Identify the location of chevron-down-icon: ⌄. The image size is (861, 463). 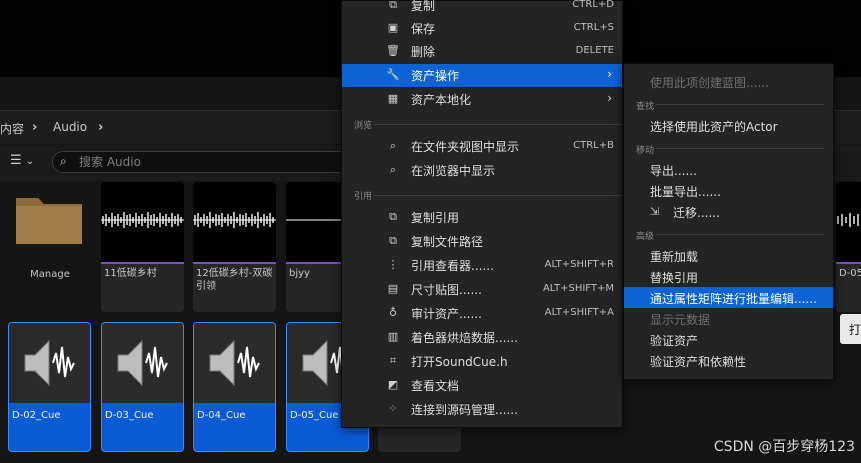
(30, 161).